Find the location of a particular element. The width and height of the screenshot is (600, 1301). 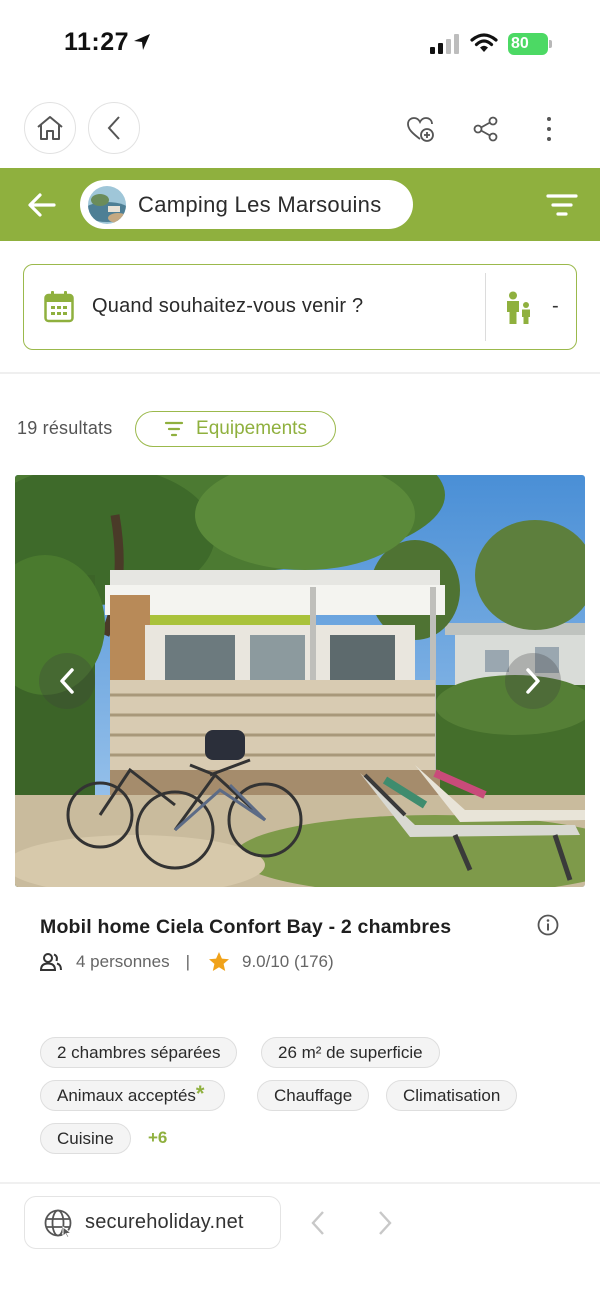

location-arrow-icon is located at coordinates (142, 44).